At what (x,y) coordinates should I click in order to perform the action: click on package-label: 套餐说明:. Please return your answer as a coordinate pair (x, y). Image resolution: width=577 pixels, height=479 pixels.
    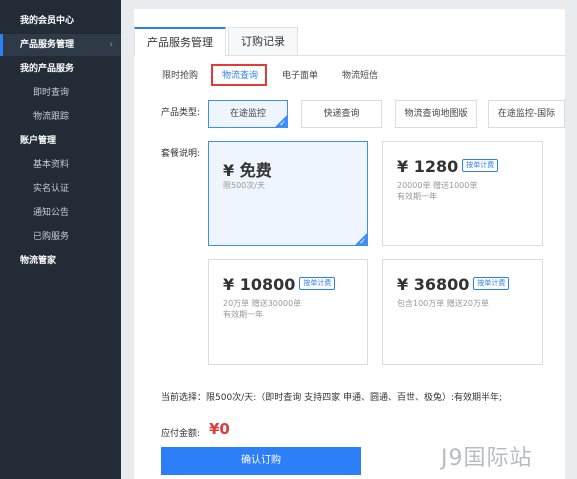
    Looking at the image, I should click on (181, 154).